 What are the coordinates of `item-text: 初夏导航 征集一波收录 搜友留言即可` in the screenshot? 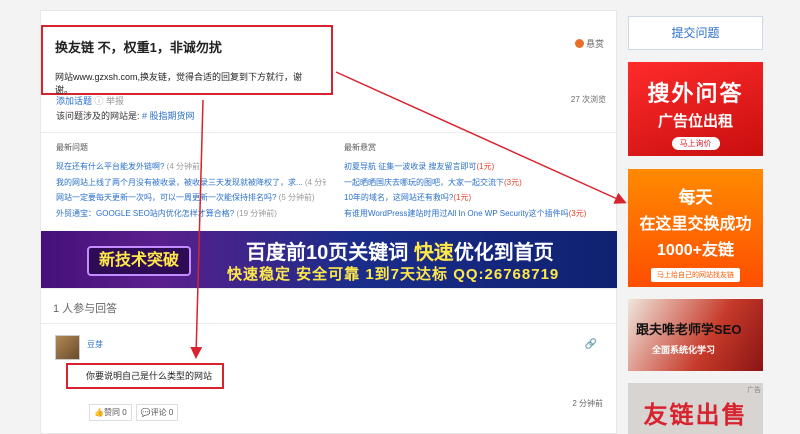 It's located at (410, 166).